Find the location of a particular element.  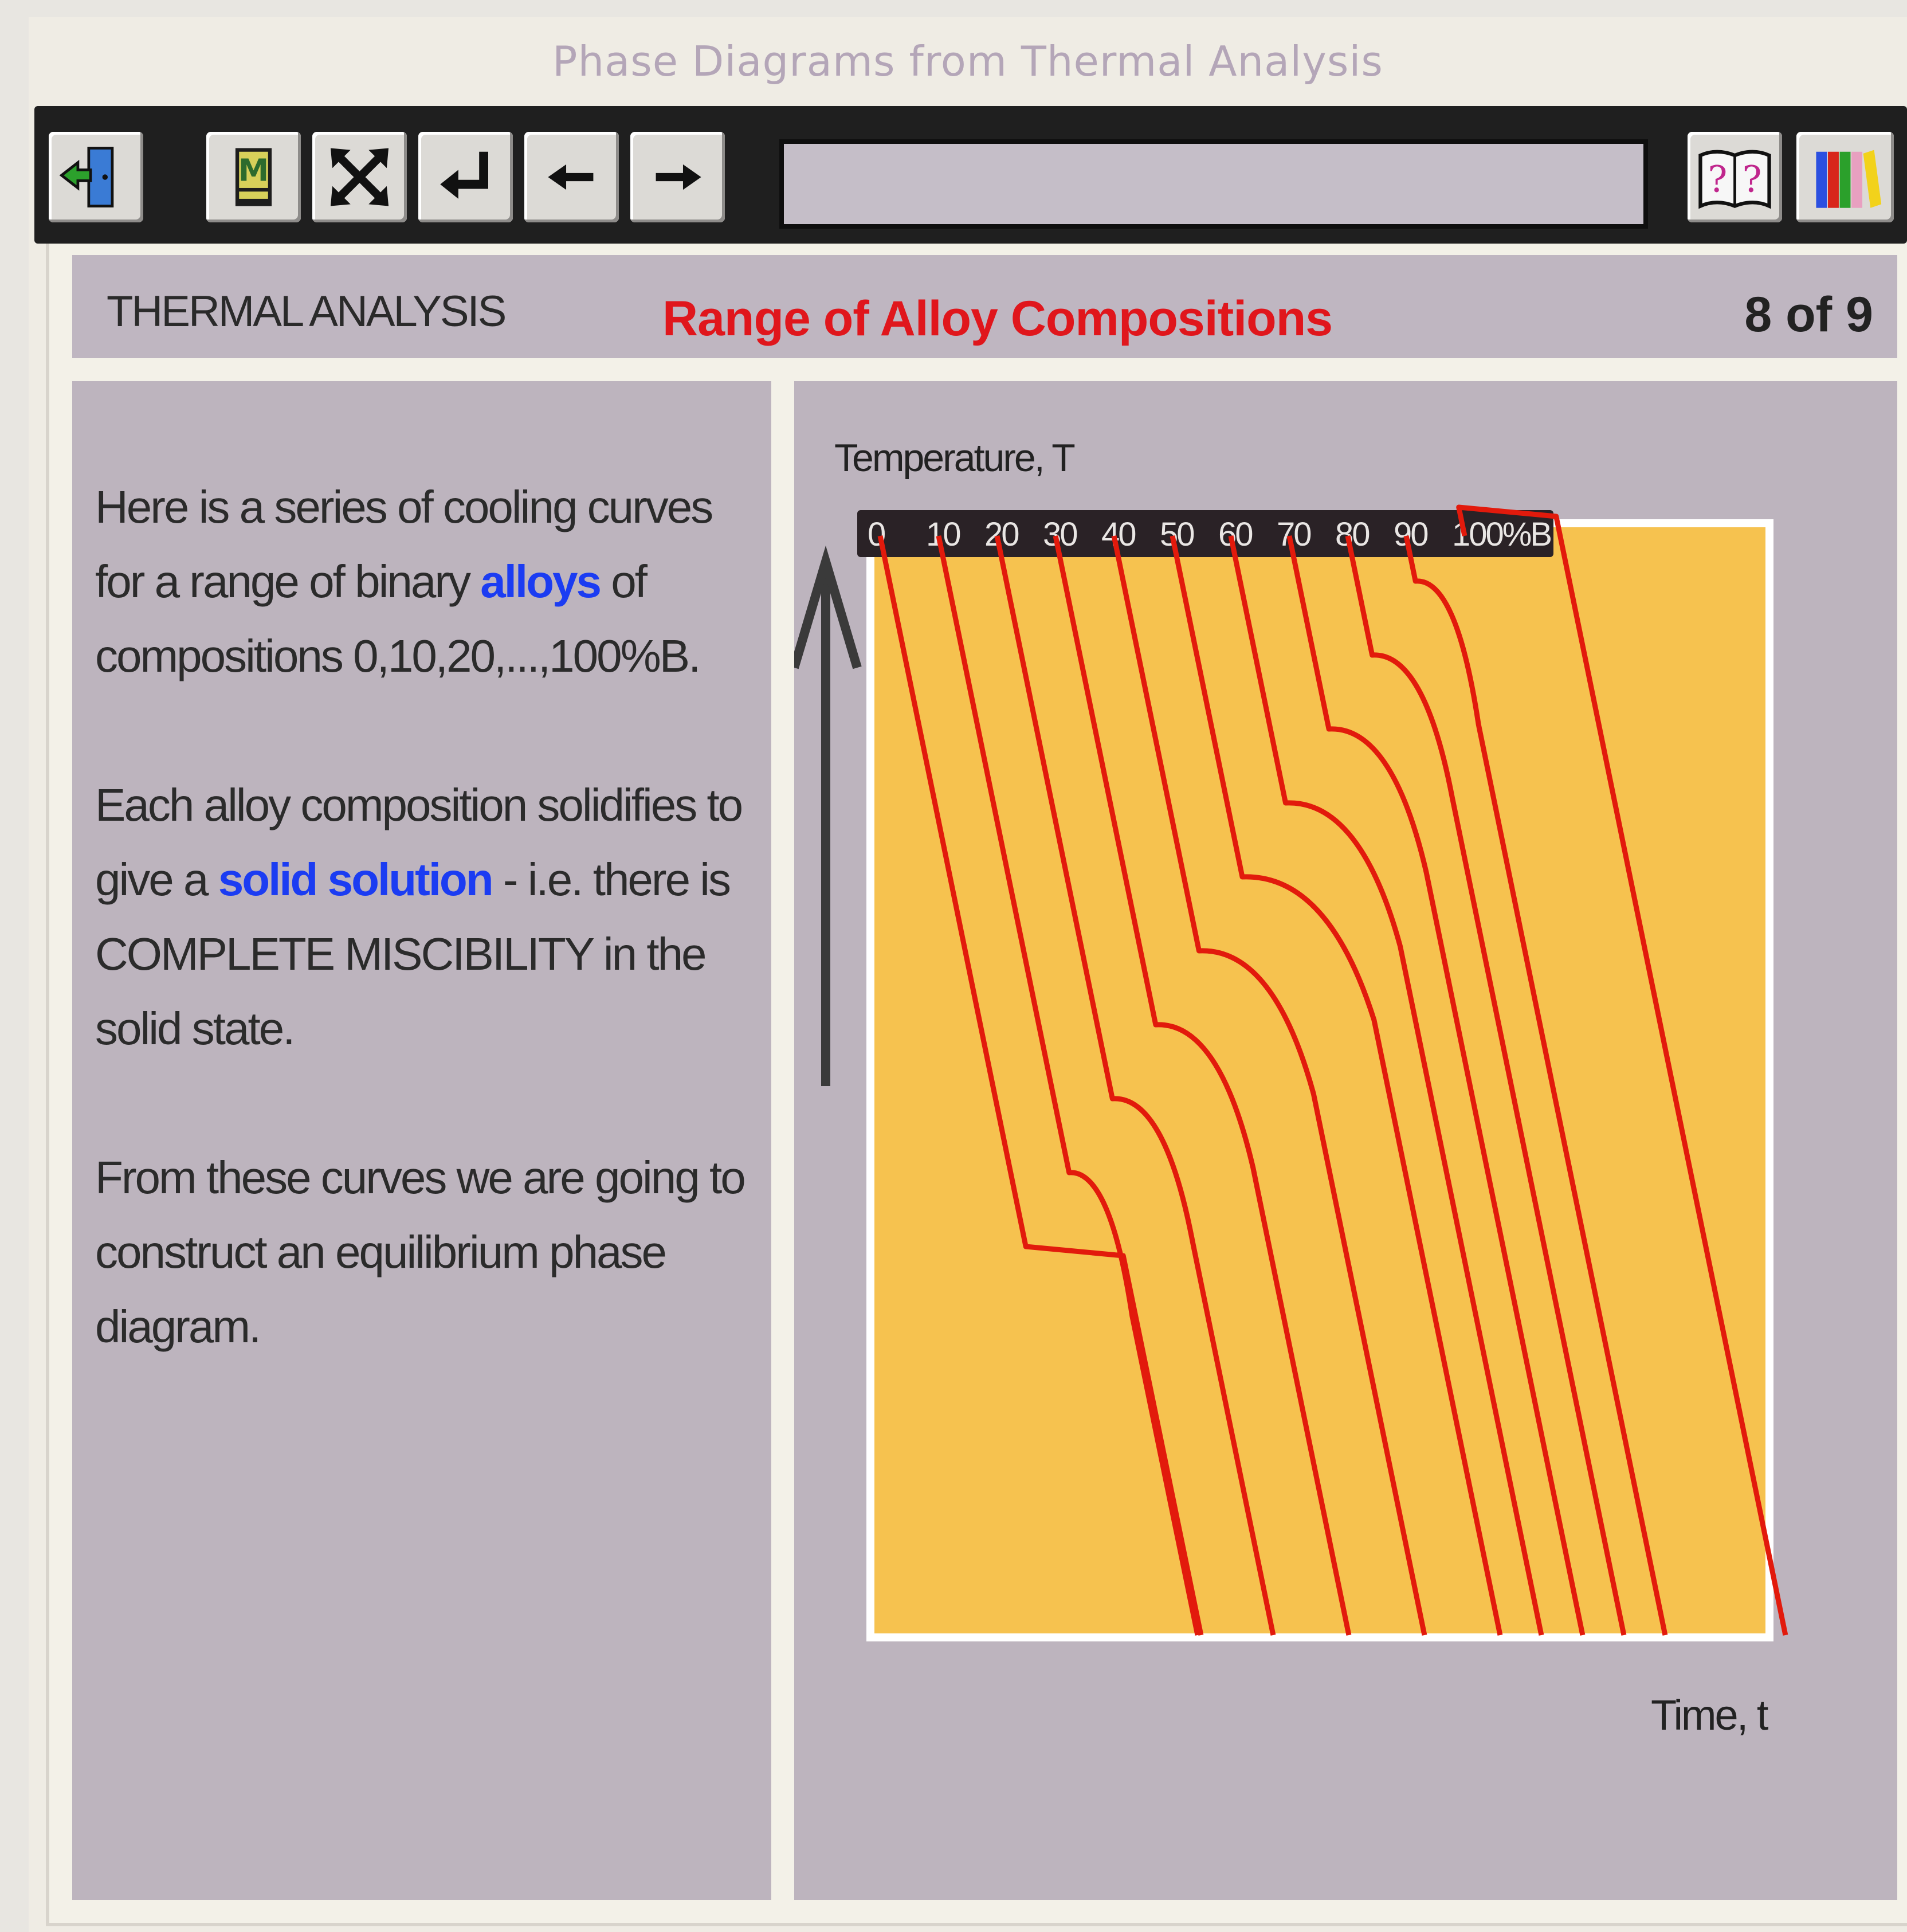

return-button is located at coordinates (465, 177).